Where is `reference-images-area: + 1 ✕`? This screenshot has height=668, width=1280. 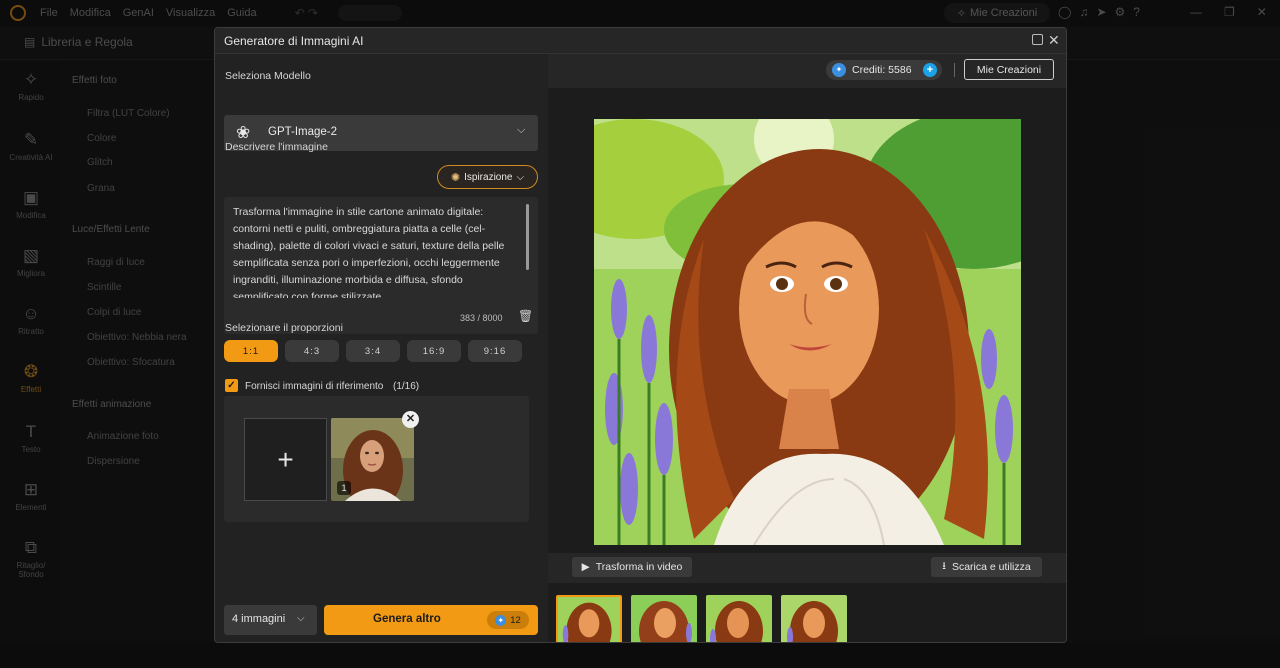 reference-images-area: + 1 ✕ is located at coordinates (376, 459).